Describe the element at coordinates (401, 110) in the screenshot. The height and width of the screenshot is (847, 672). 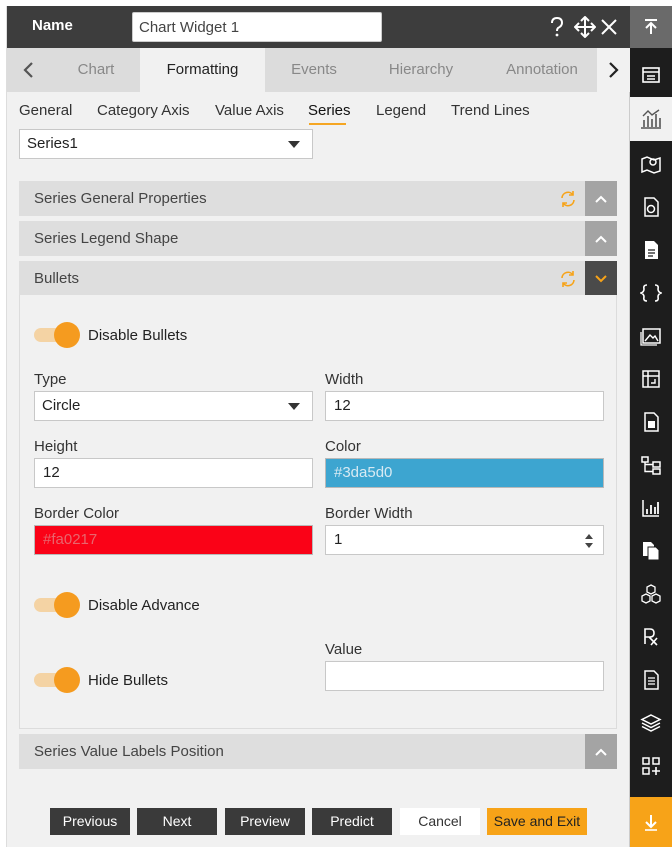
I see `subtab-legend: Legend` at that location.